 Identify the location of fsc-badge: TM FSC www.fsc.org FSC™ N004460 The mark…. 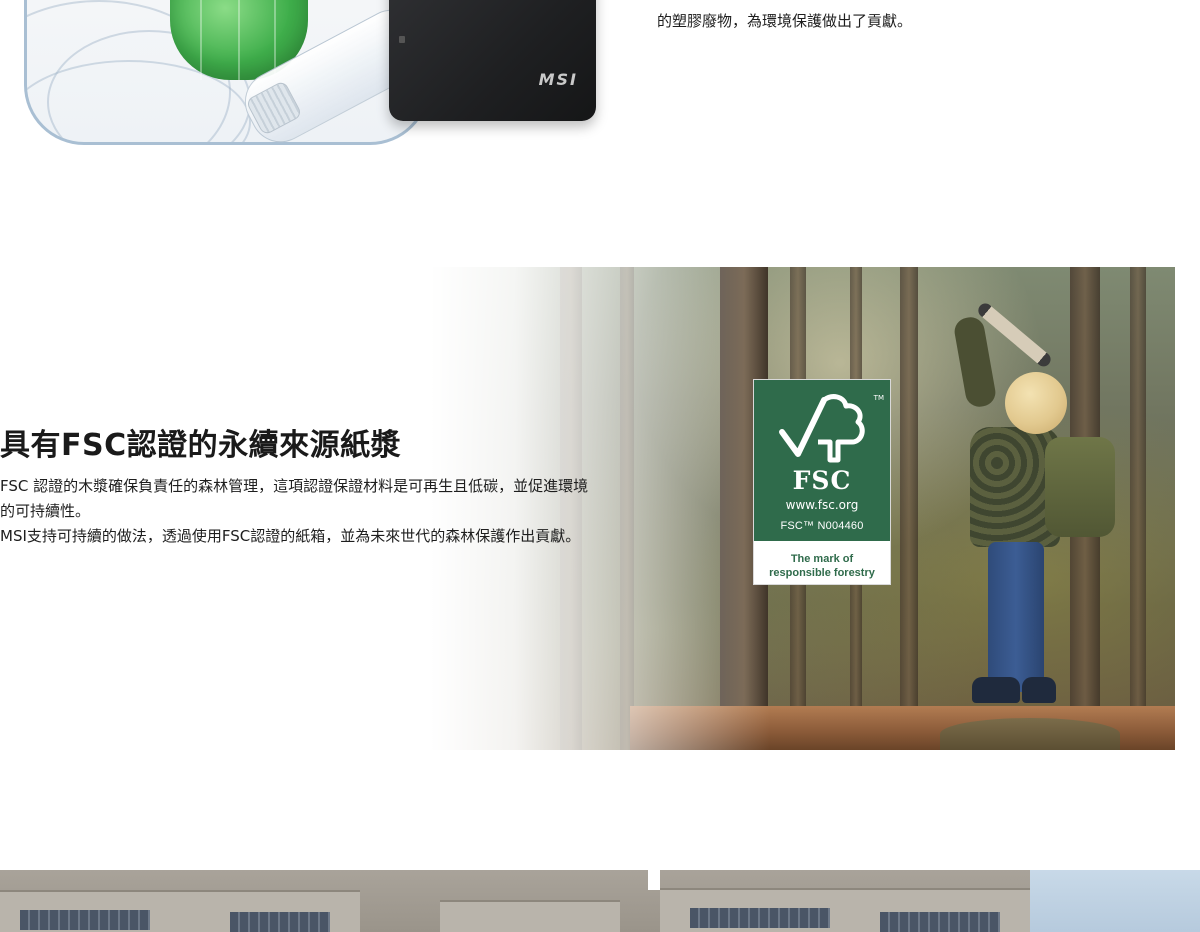
(822, 482).